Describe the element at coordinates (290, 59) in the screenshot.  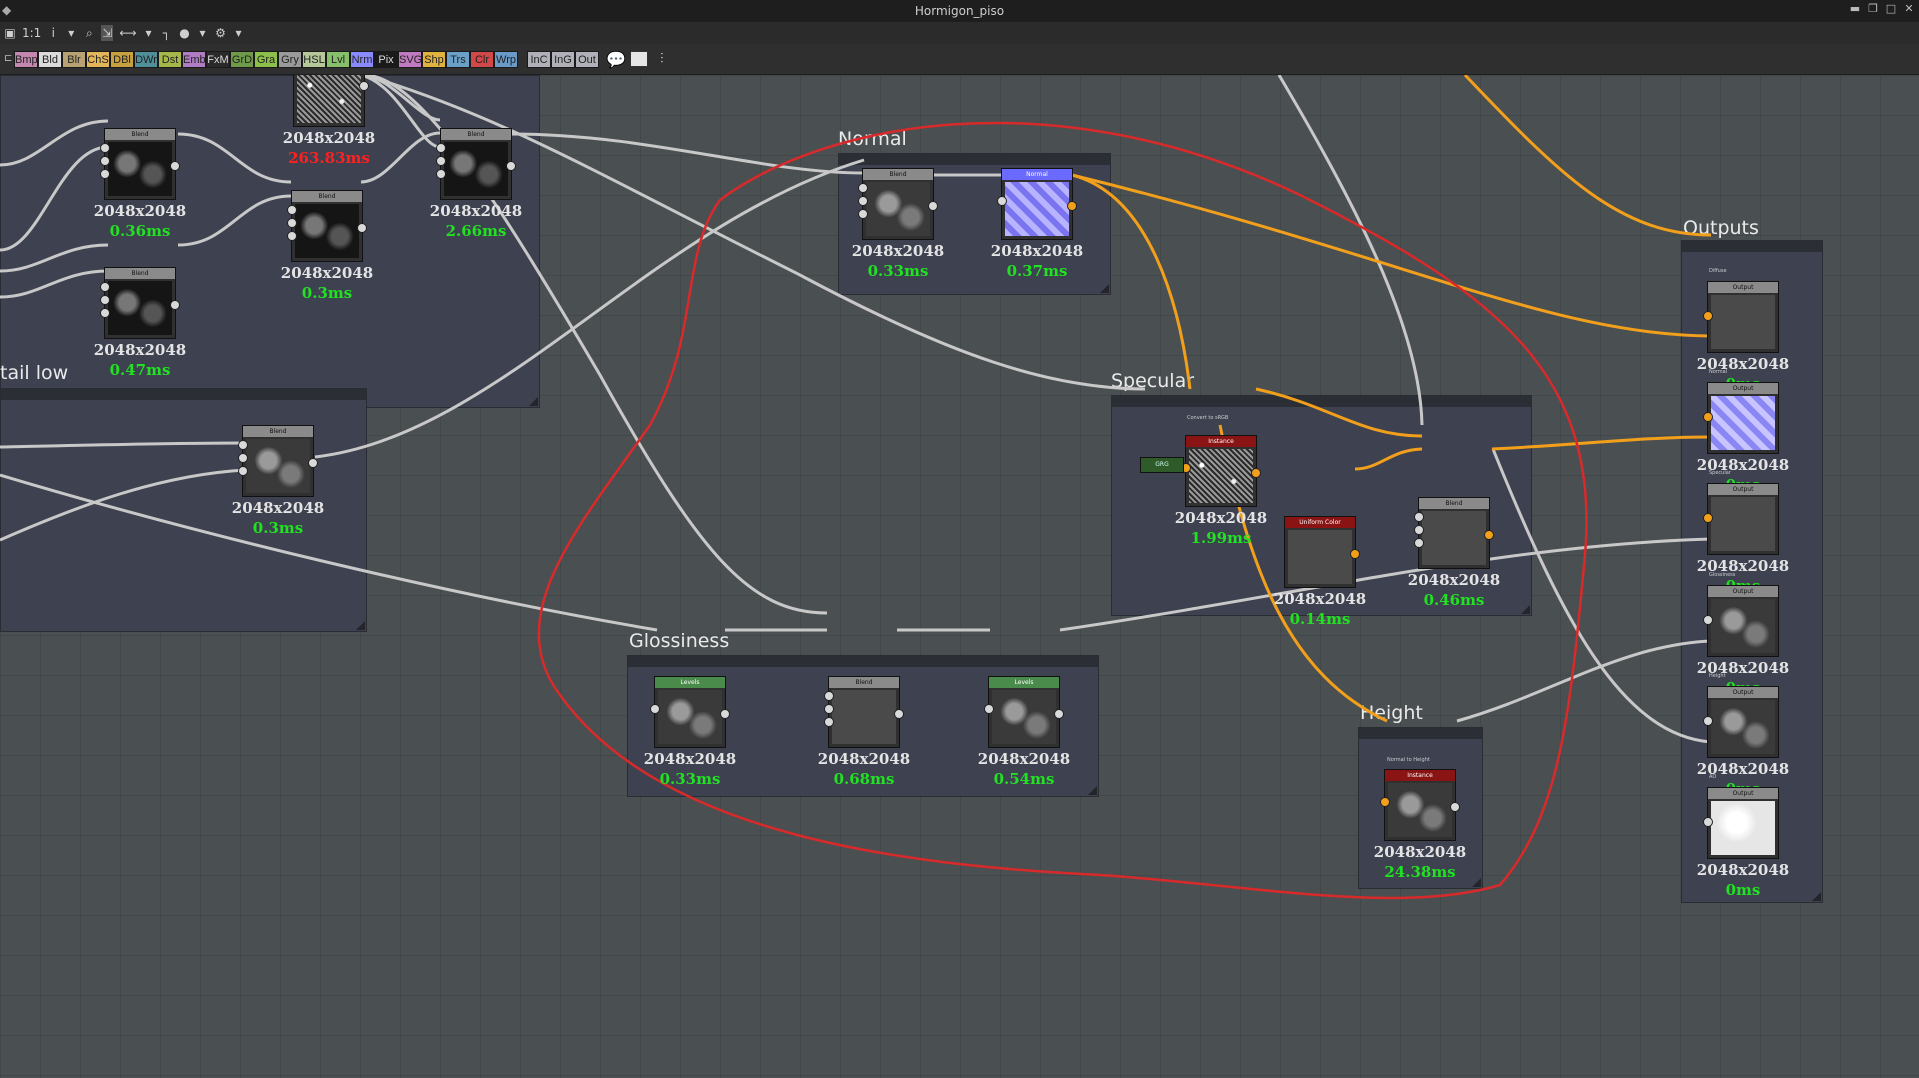
I see `library-chip-gry: Gry` at that location.